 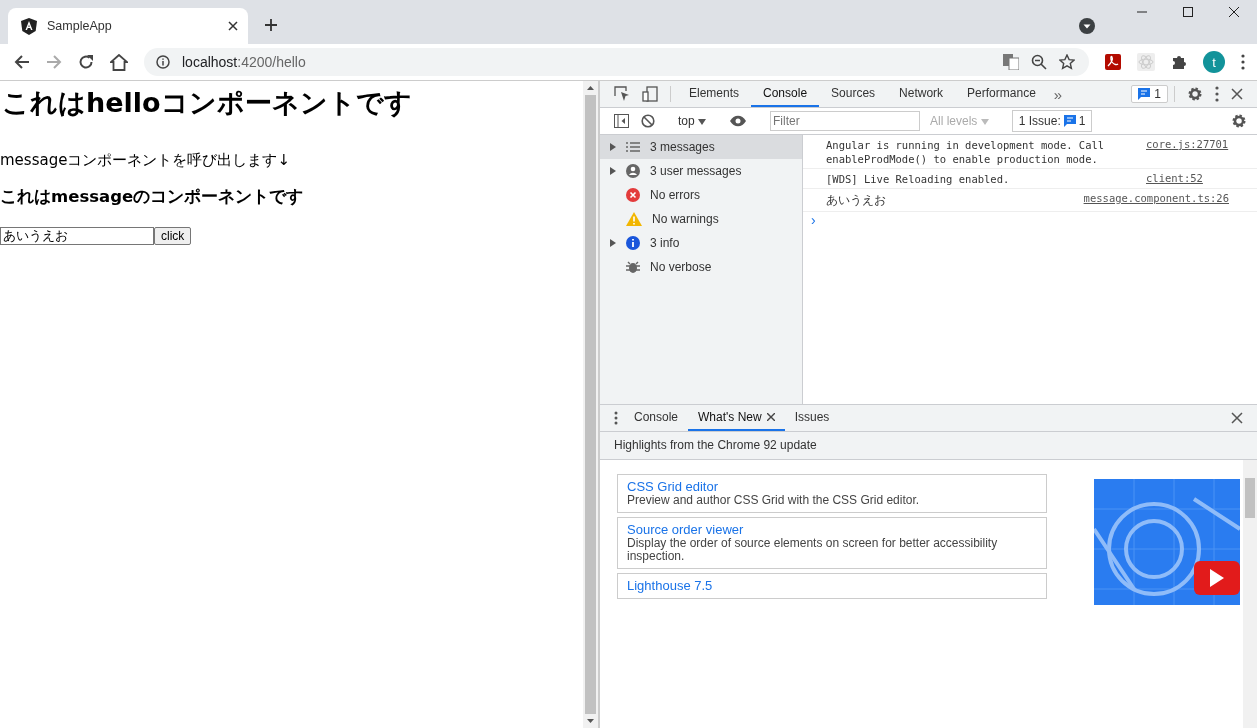 I want to click on click-button: click, so click(x=173, y=236).